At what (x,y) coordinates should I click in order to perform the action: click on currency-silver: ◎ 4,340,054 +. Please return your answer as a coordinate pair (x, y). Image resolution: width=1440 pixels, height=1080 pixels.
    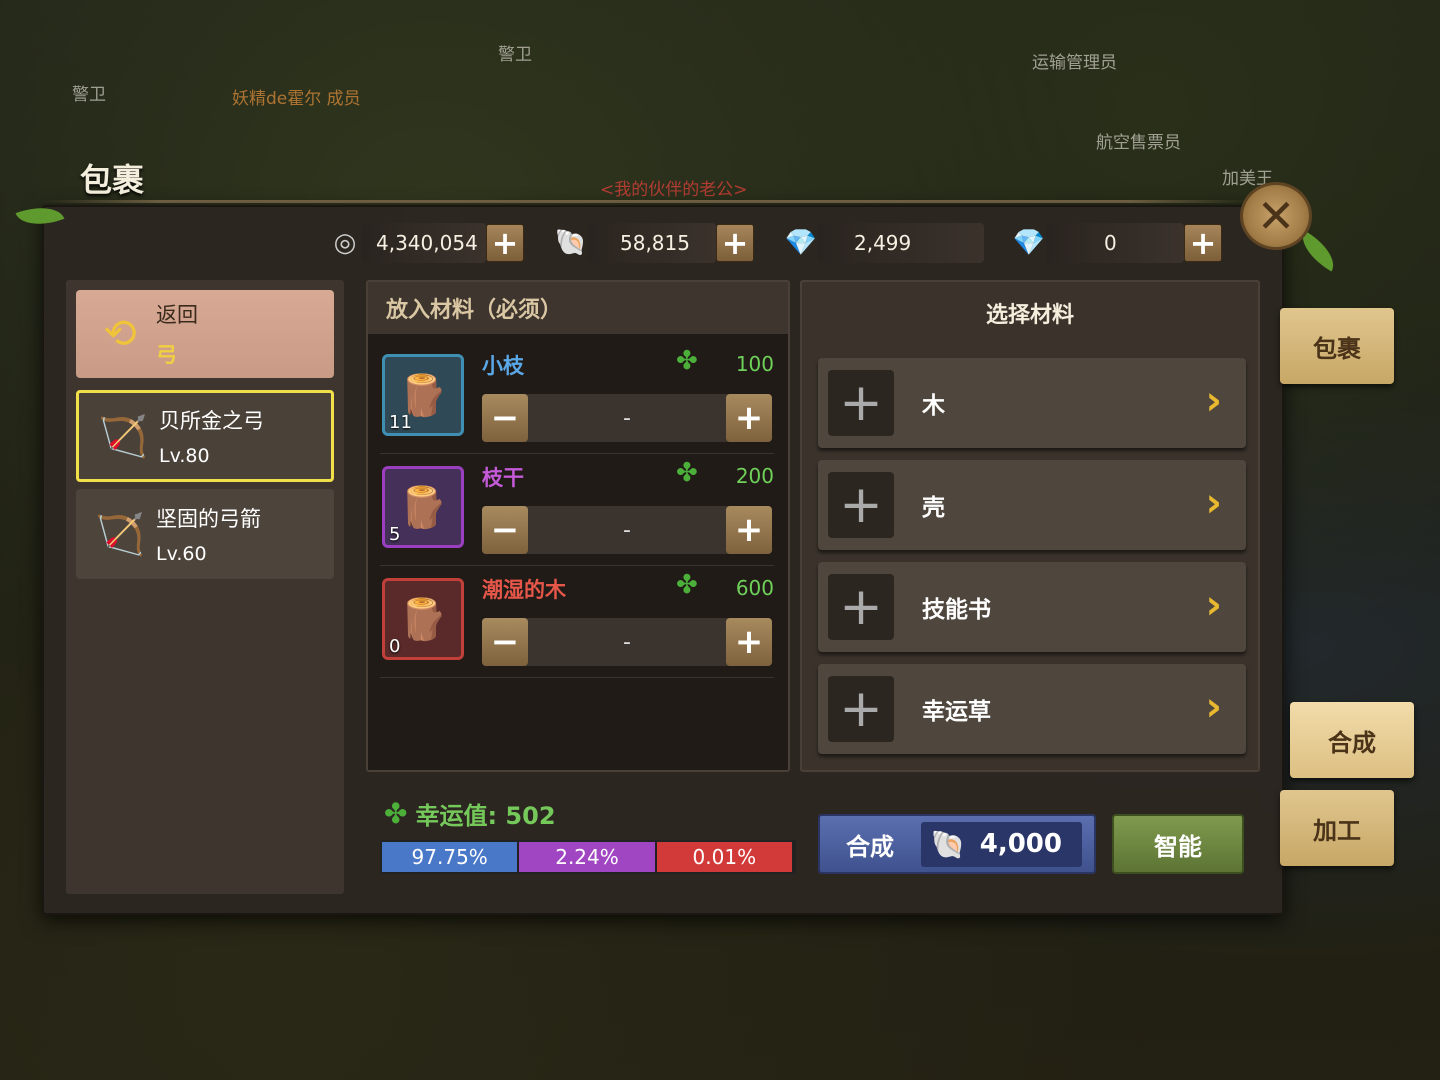
    Looking at the image, I should click on (426, 243).